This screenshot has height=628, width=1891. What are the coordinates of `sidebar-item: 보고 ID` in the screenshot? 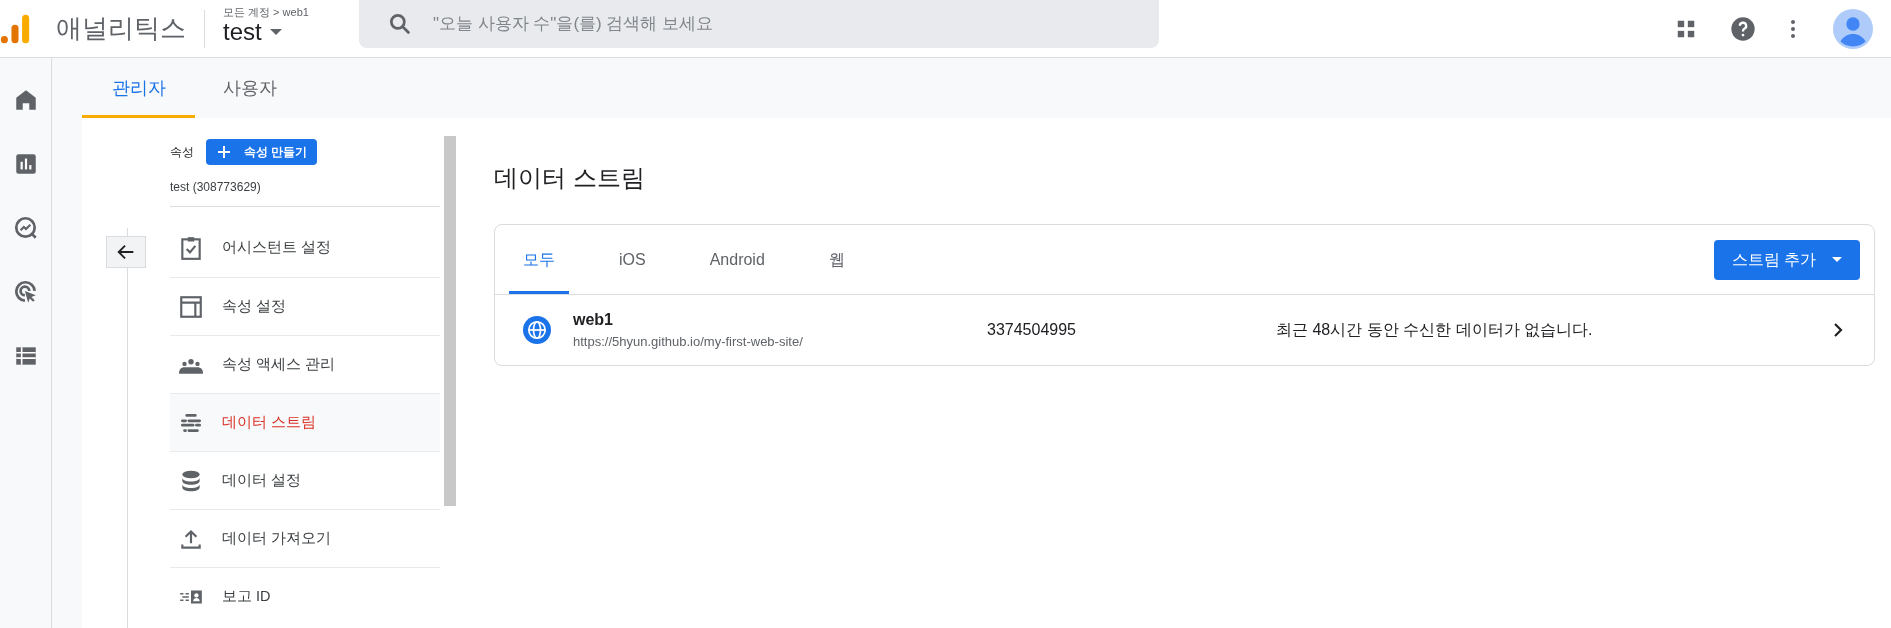 It's located at (305, 596).